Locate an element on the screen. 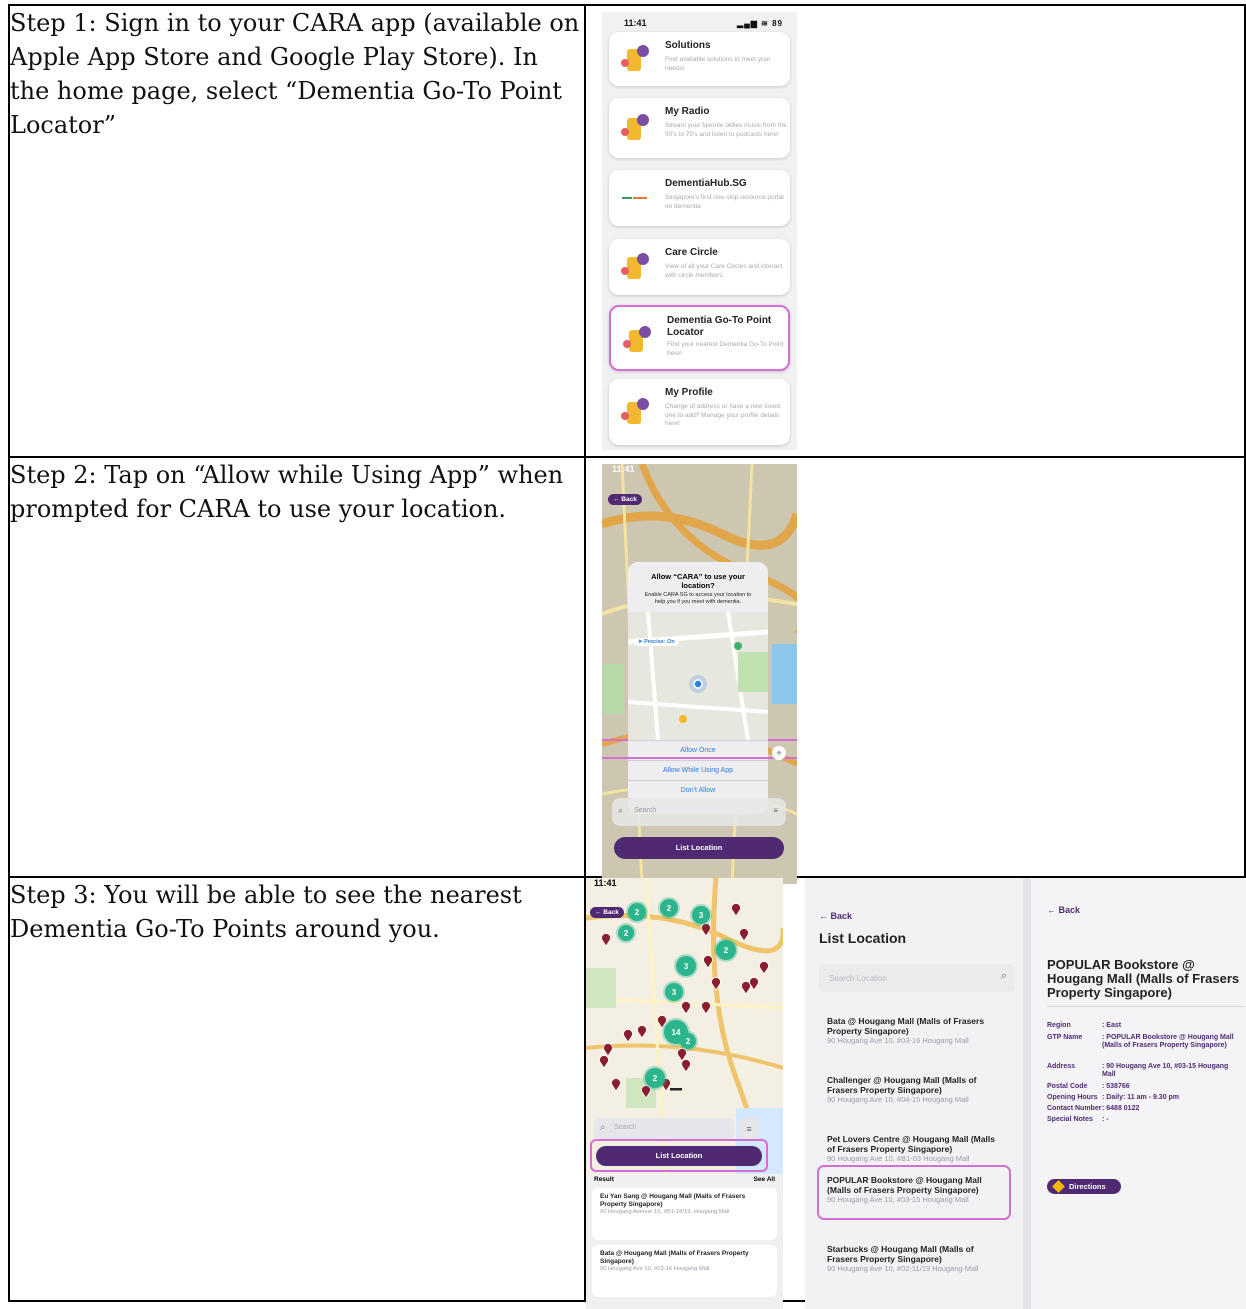 This screenshot has height=1309, width=1246. detail-key: Opening Hours is located at coordinates (1072, 1097).